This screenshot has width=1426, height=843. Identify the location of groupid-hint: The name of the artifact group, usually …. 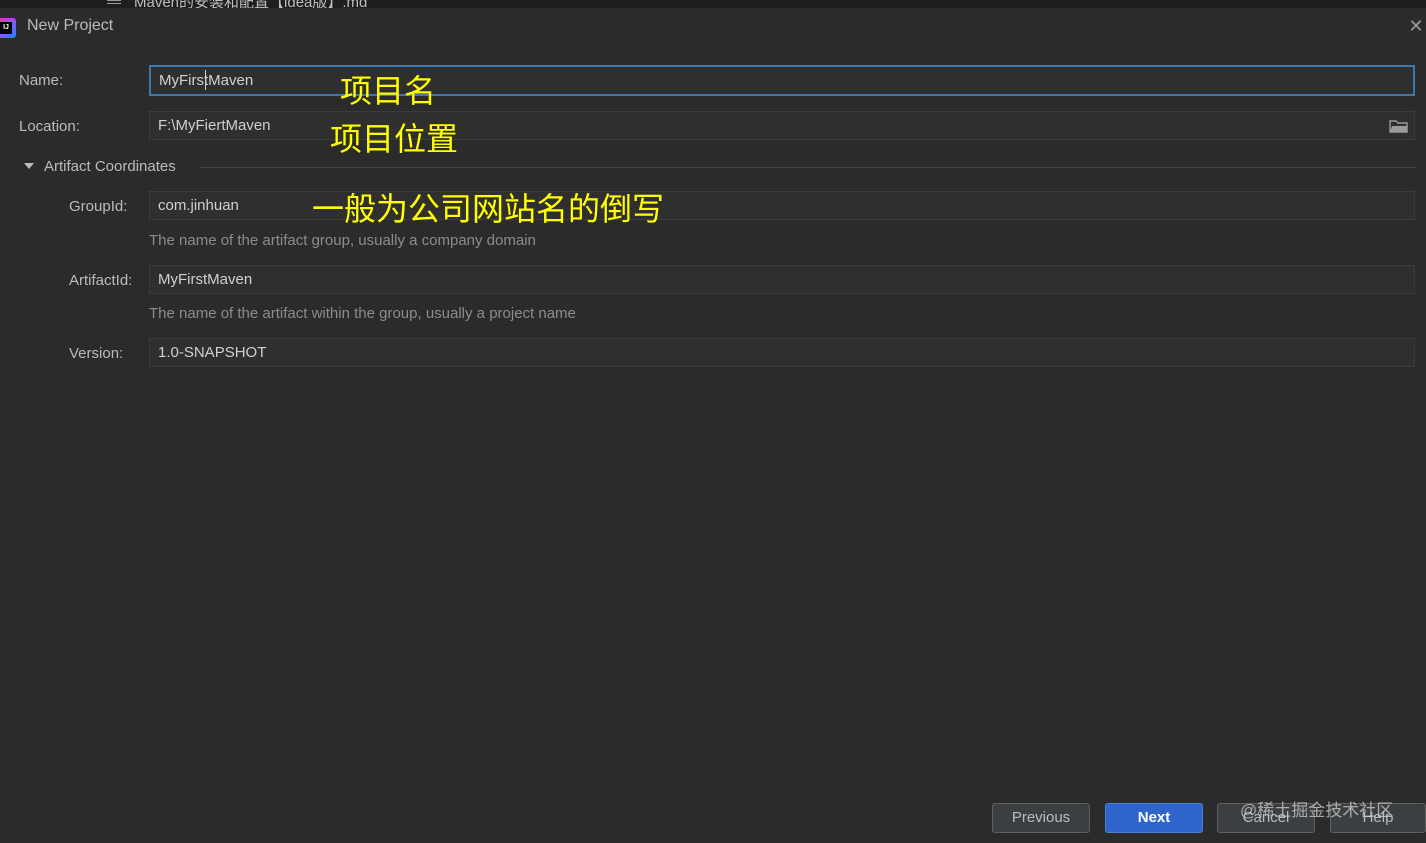
(342, 240).